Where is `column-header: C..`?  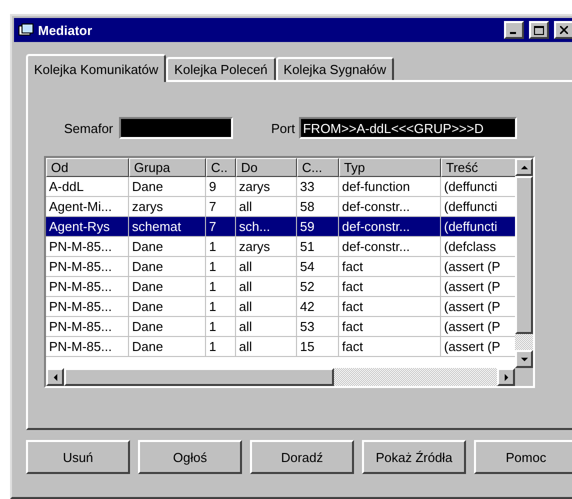 column-header: C.. is located at coordinates (221, 167).